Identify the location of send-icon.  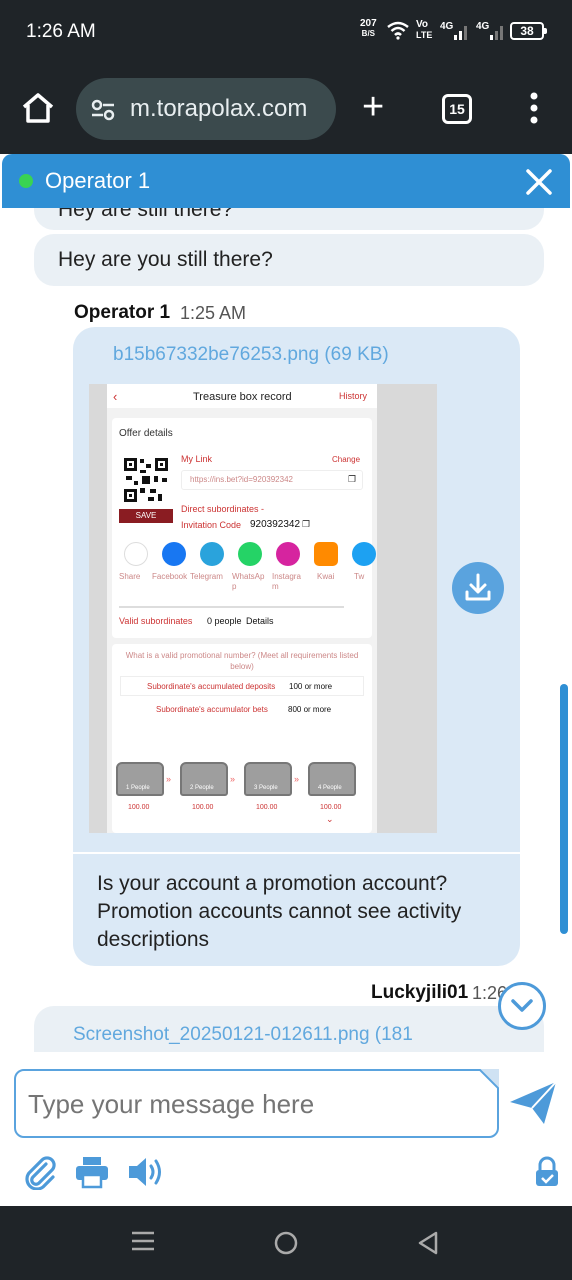
(533, 1103).